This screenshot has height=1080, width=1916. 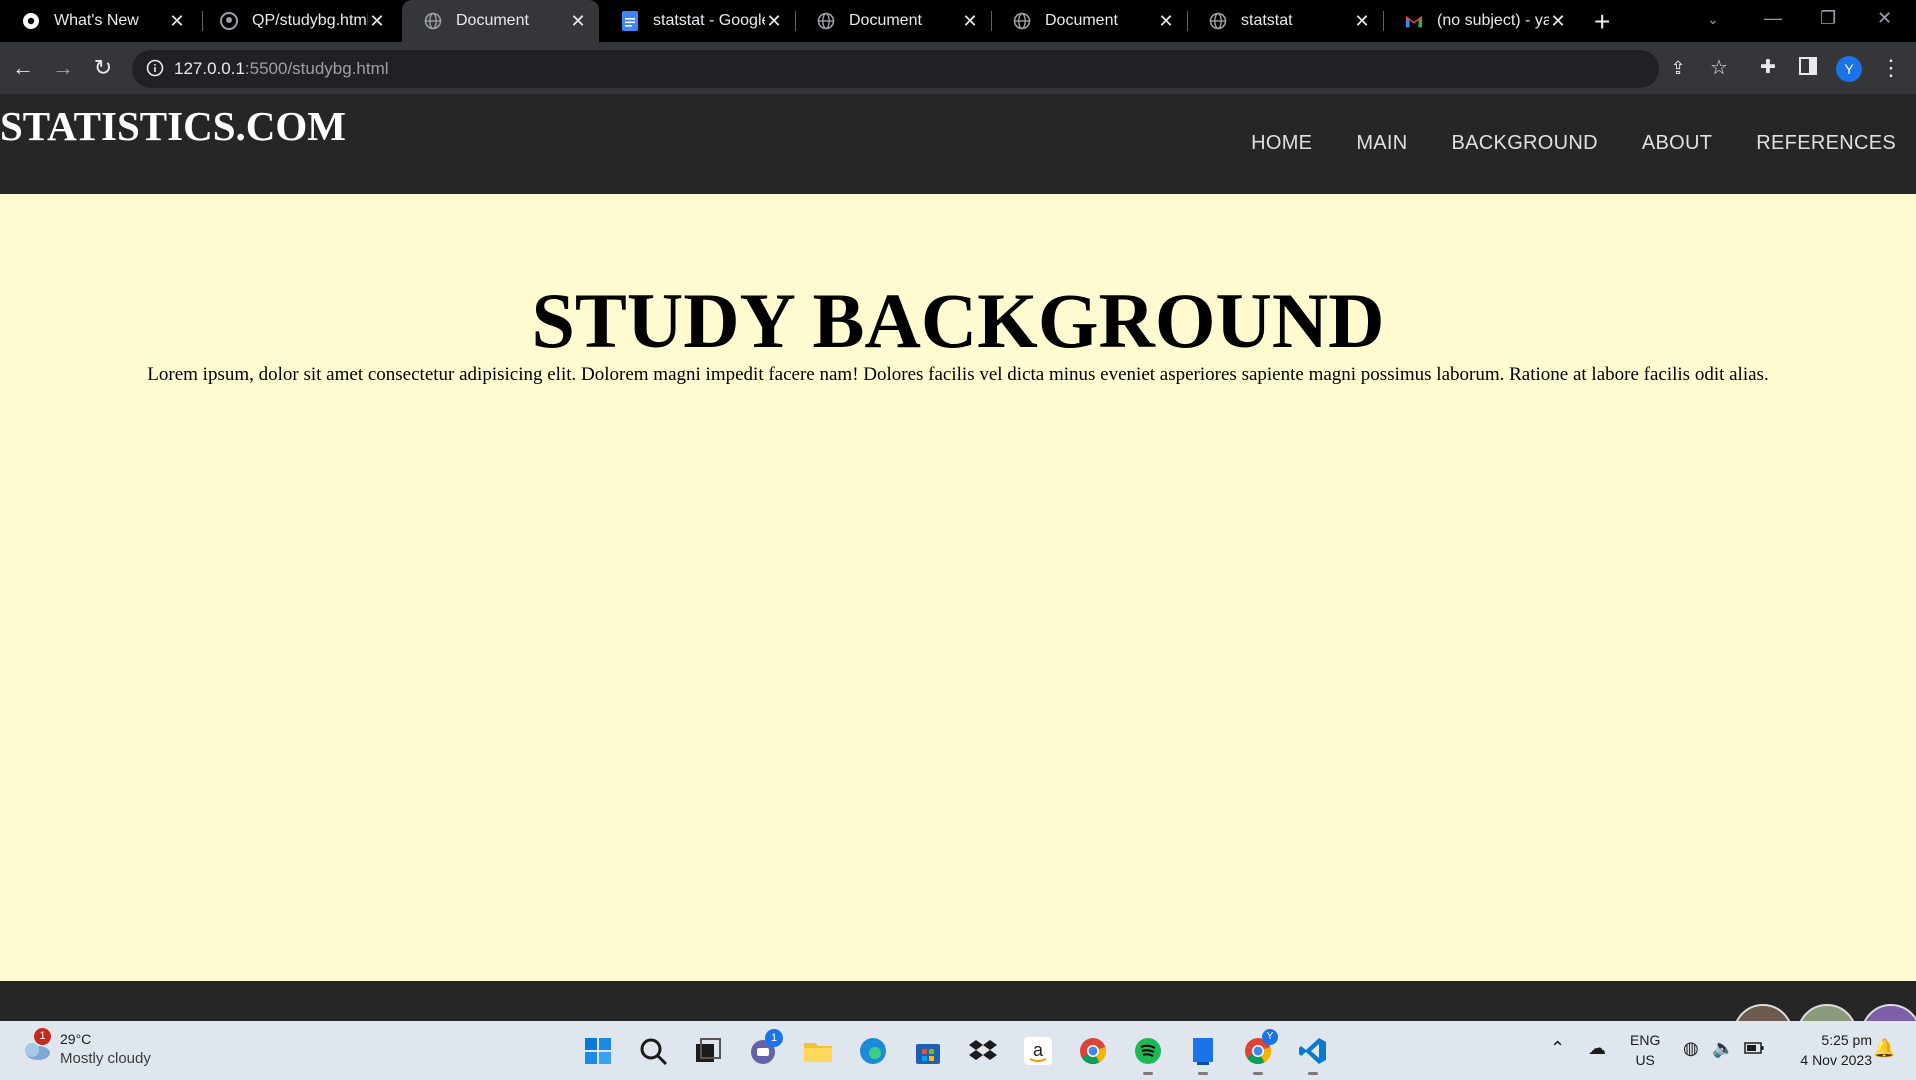 I want to click on gmail-icon, so click(x=1414, y=21).